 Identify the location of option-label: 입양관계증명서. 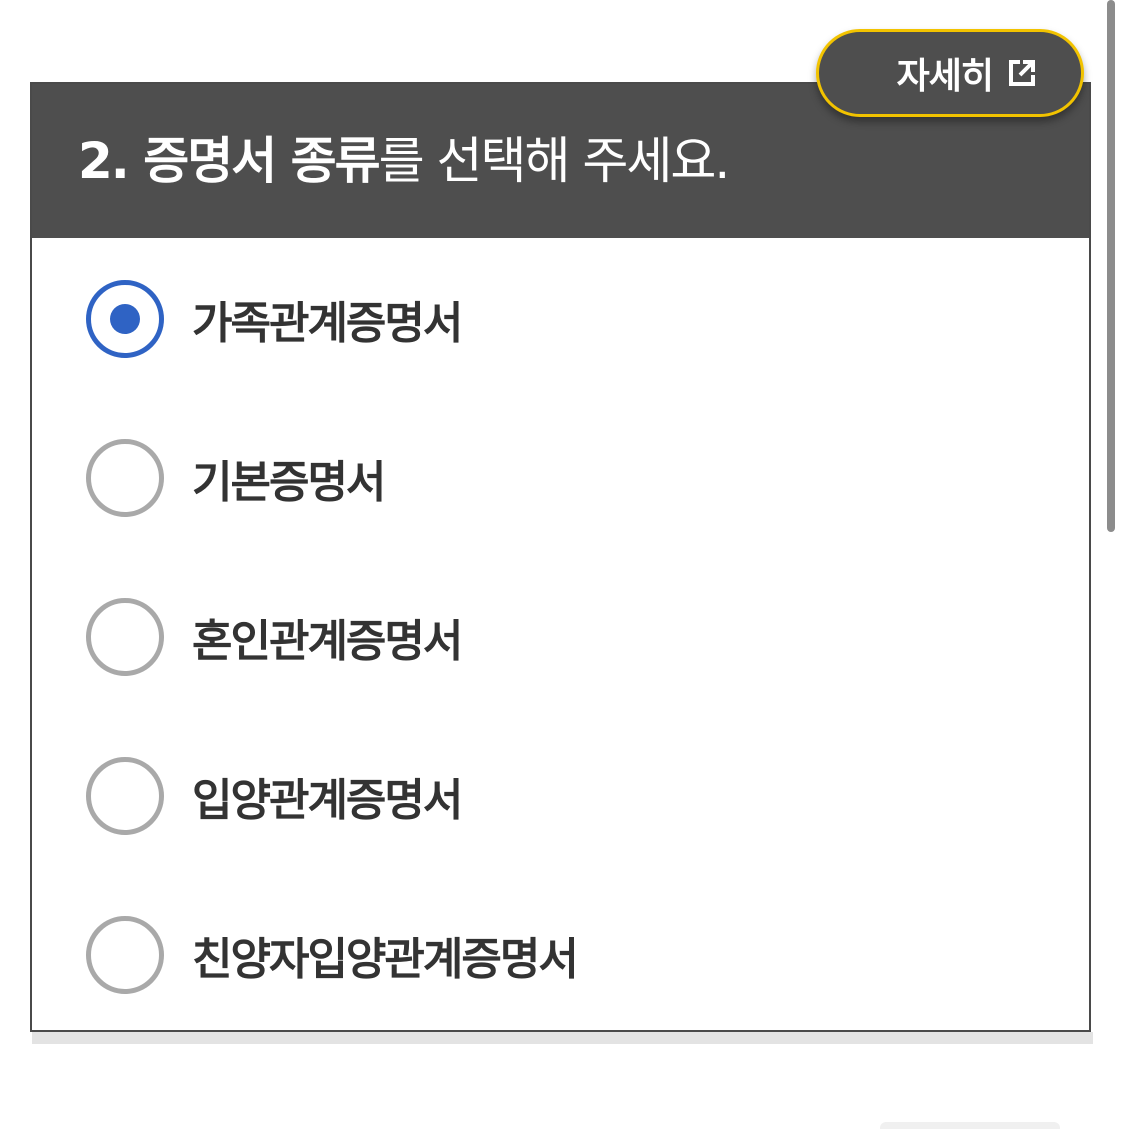
(327, 800).